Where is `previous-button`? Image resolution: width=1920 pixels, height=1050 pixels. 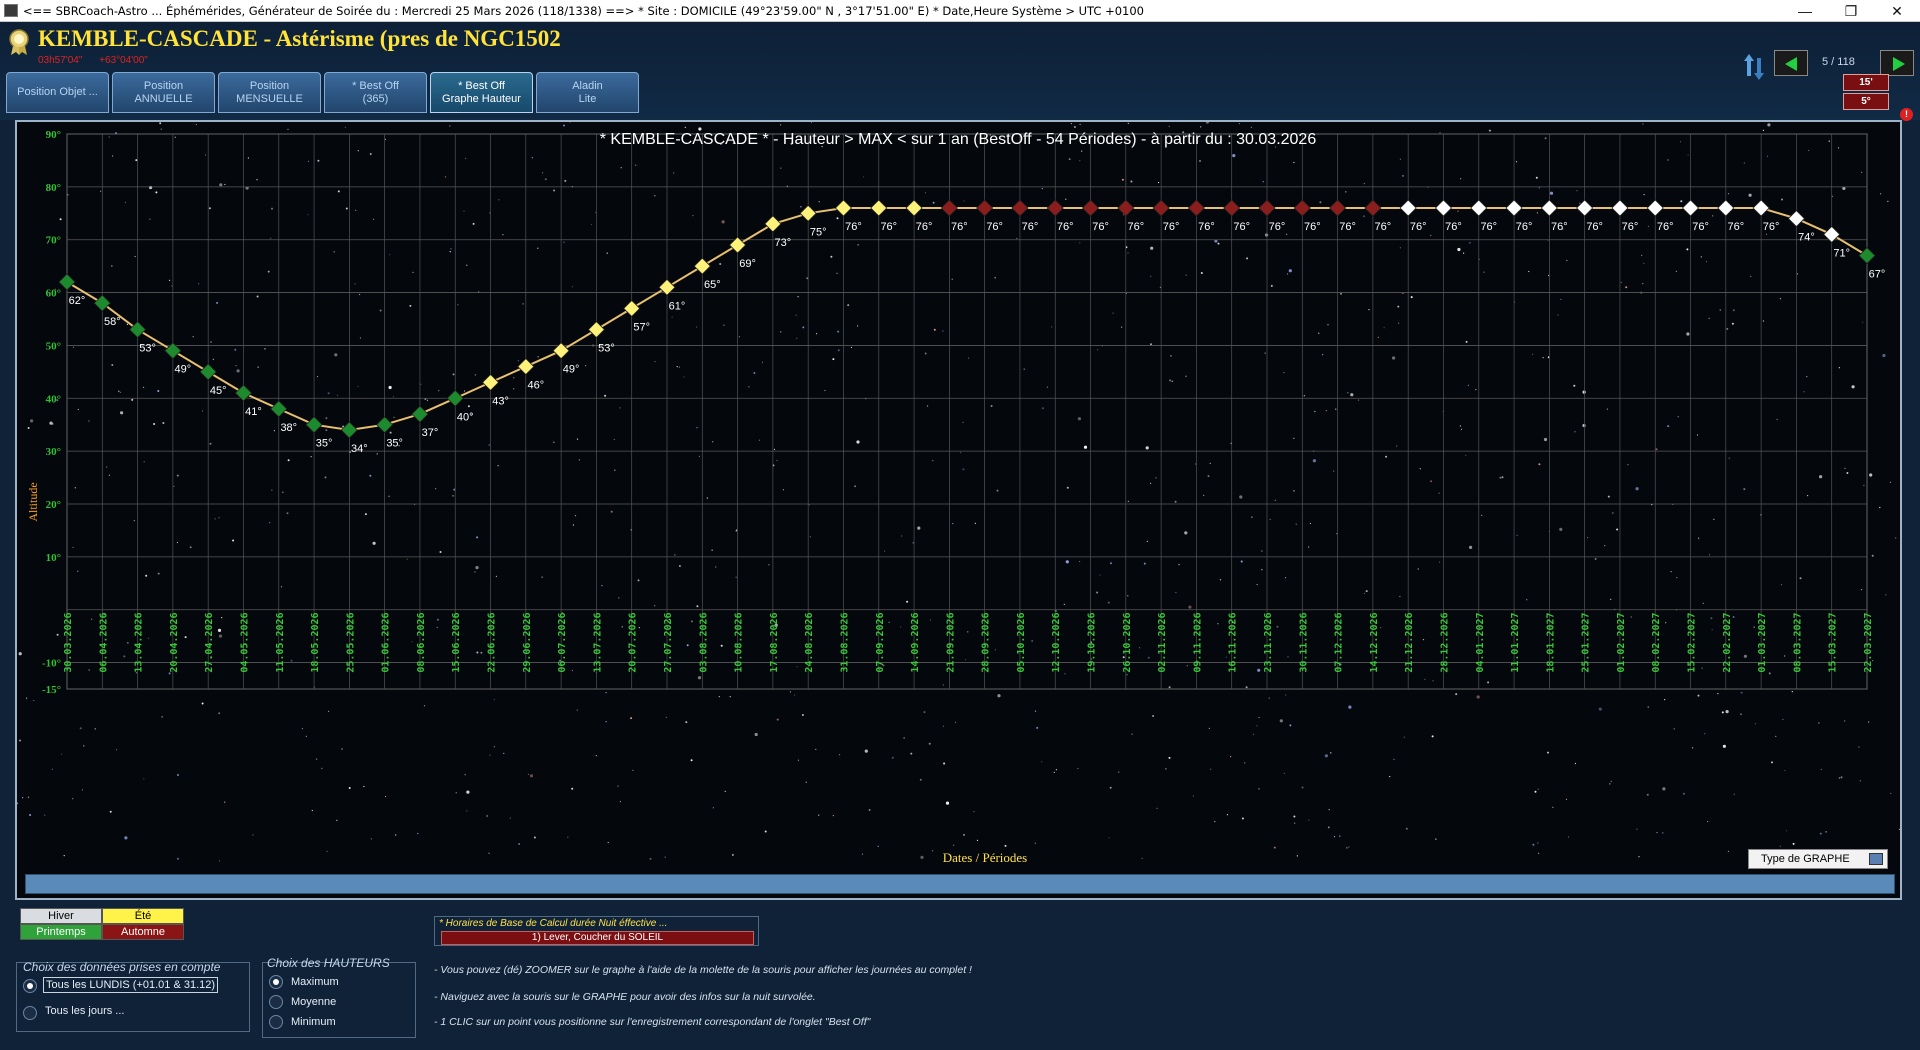 previous-button is located at coordinates (1791, 63).